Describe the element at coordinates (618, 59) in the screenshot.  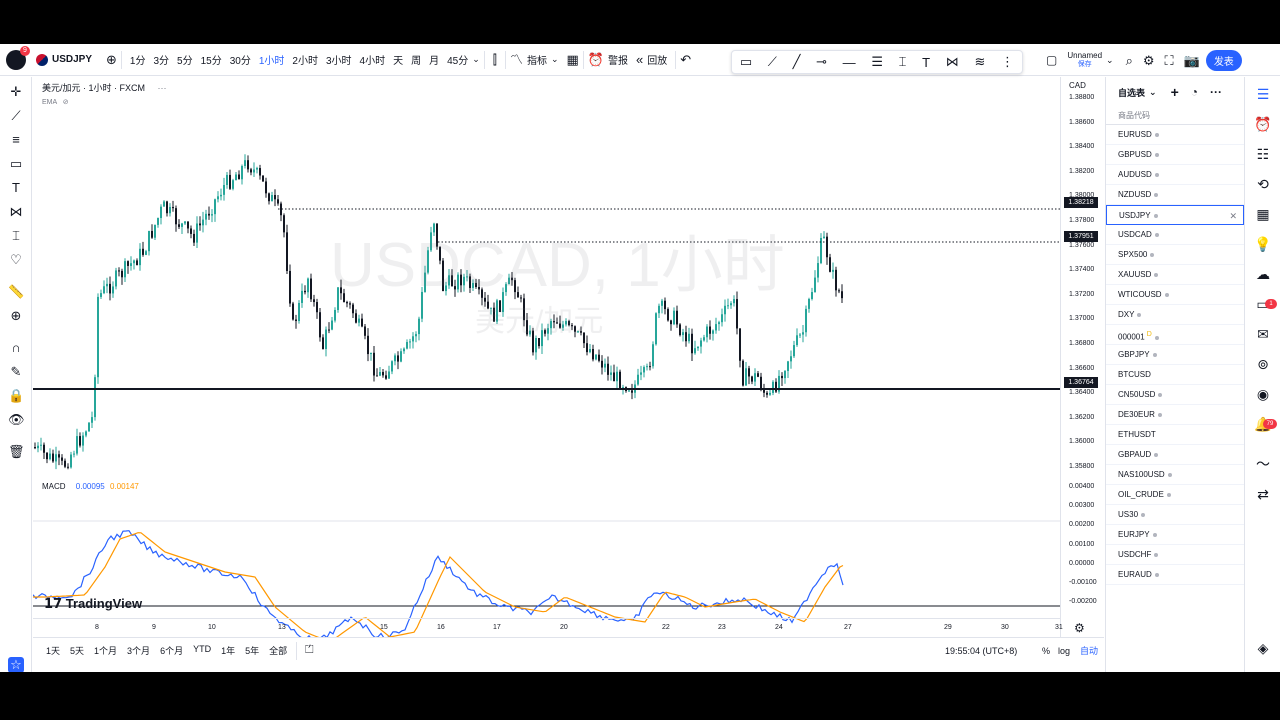
I see `alert-button: 警报` at that location.